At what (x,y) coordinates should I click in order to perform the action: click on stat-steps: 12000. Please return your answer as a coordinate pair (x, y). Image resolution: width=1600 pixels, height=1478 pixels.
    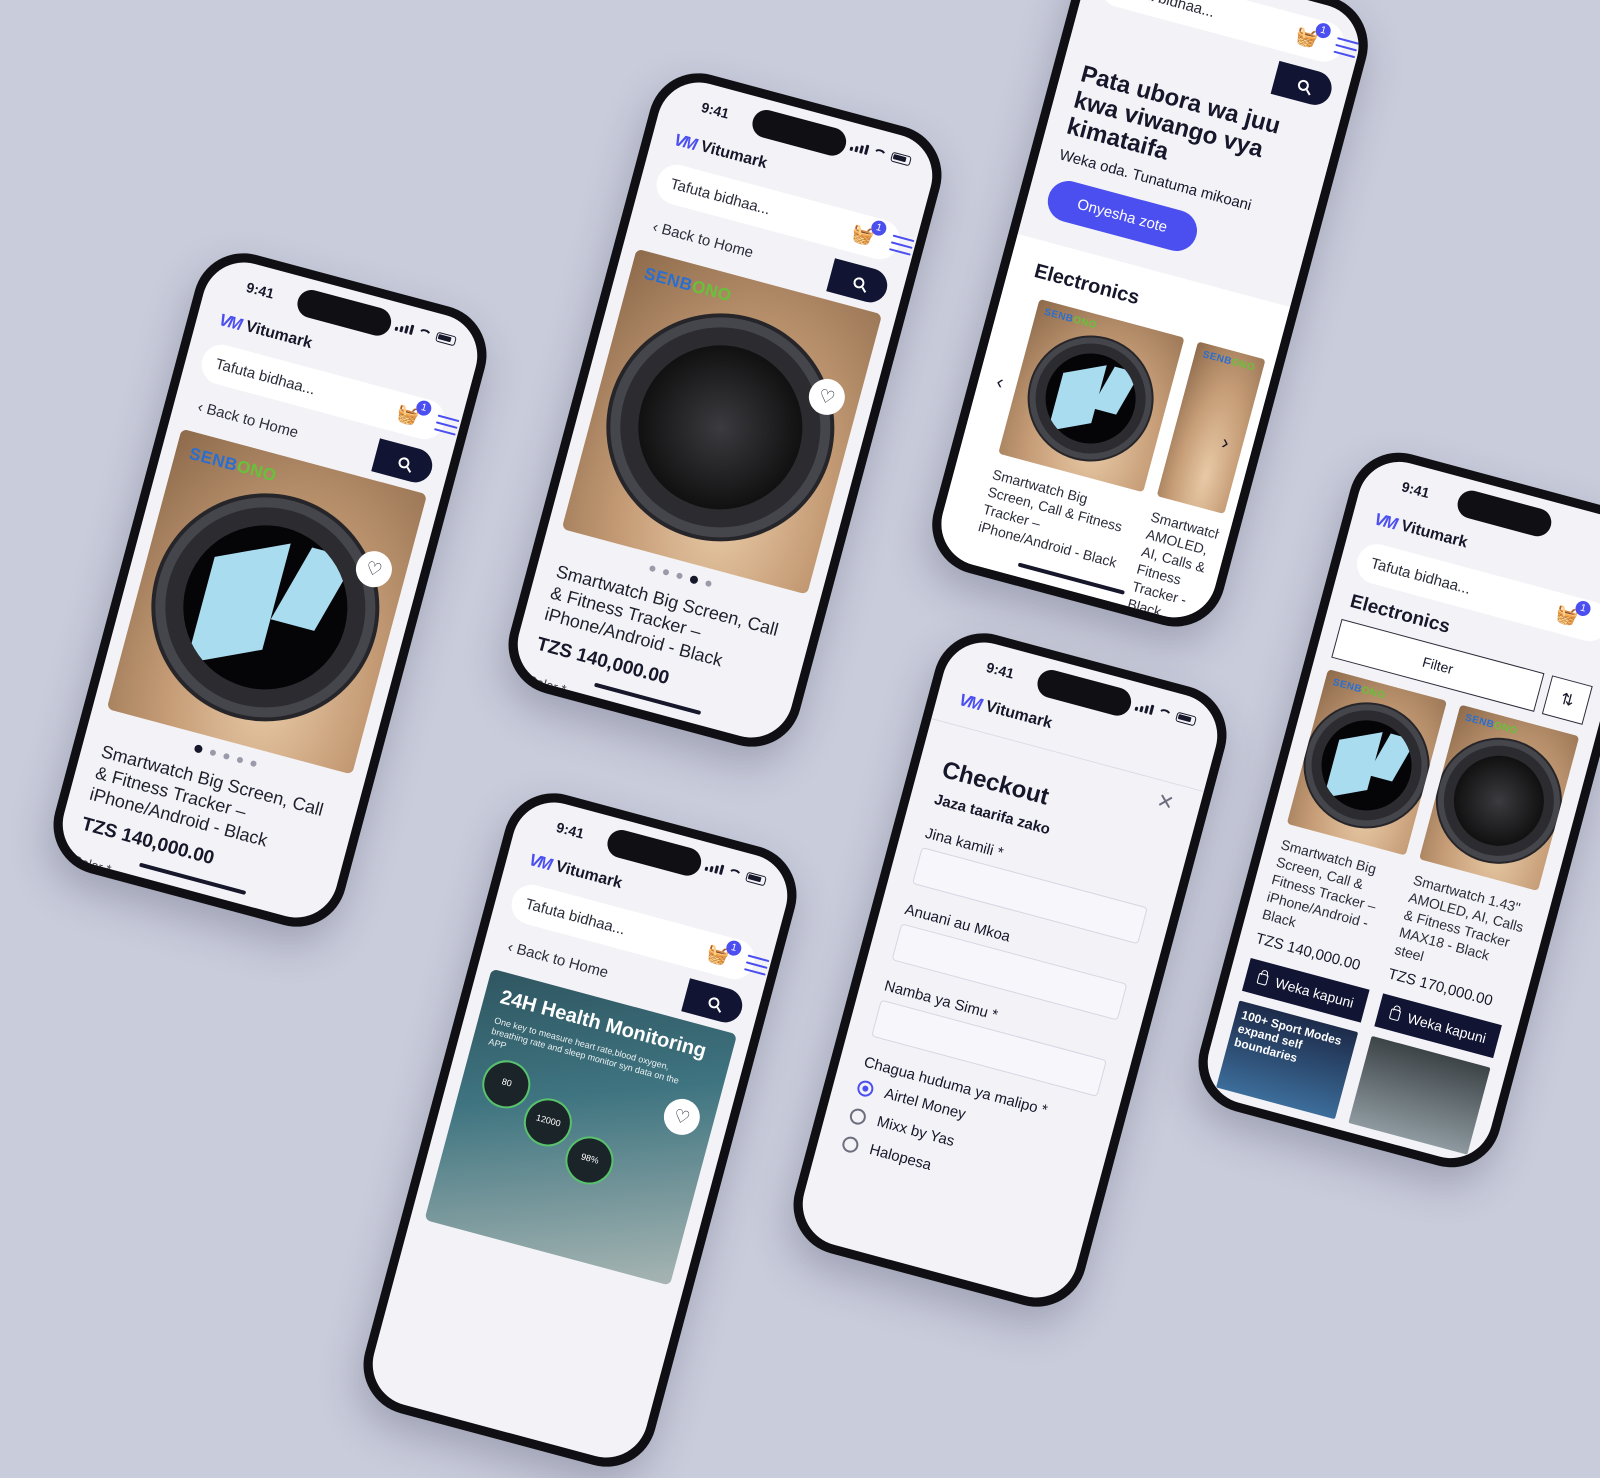
    Looking at the image, I should click on (548, 1122).